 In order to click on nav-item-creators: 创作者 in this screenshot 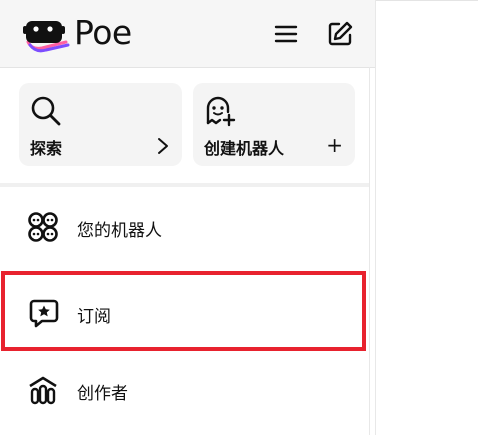, I will do `click(184, 390)`.